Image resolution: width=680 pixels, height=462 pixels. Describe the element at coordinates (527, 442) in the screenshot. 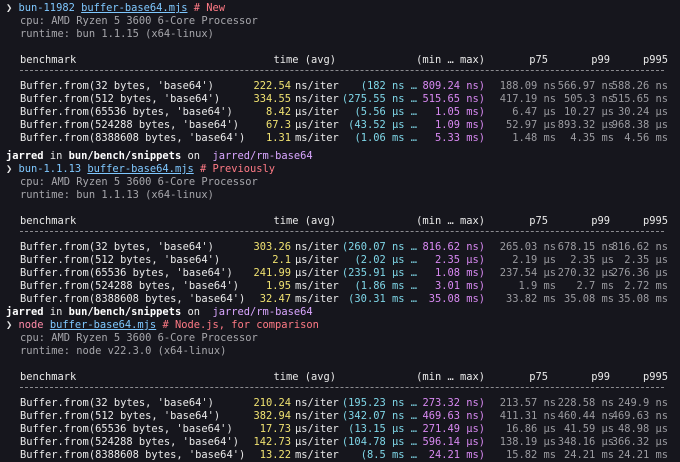

I see `row-p75: 138.19 µs` at that location.